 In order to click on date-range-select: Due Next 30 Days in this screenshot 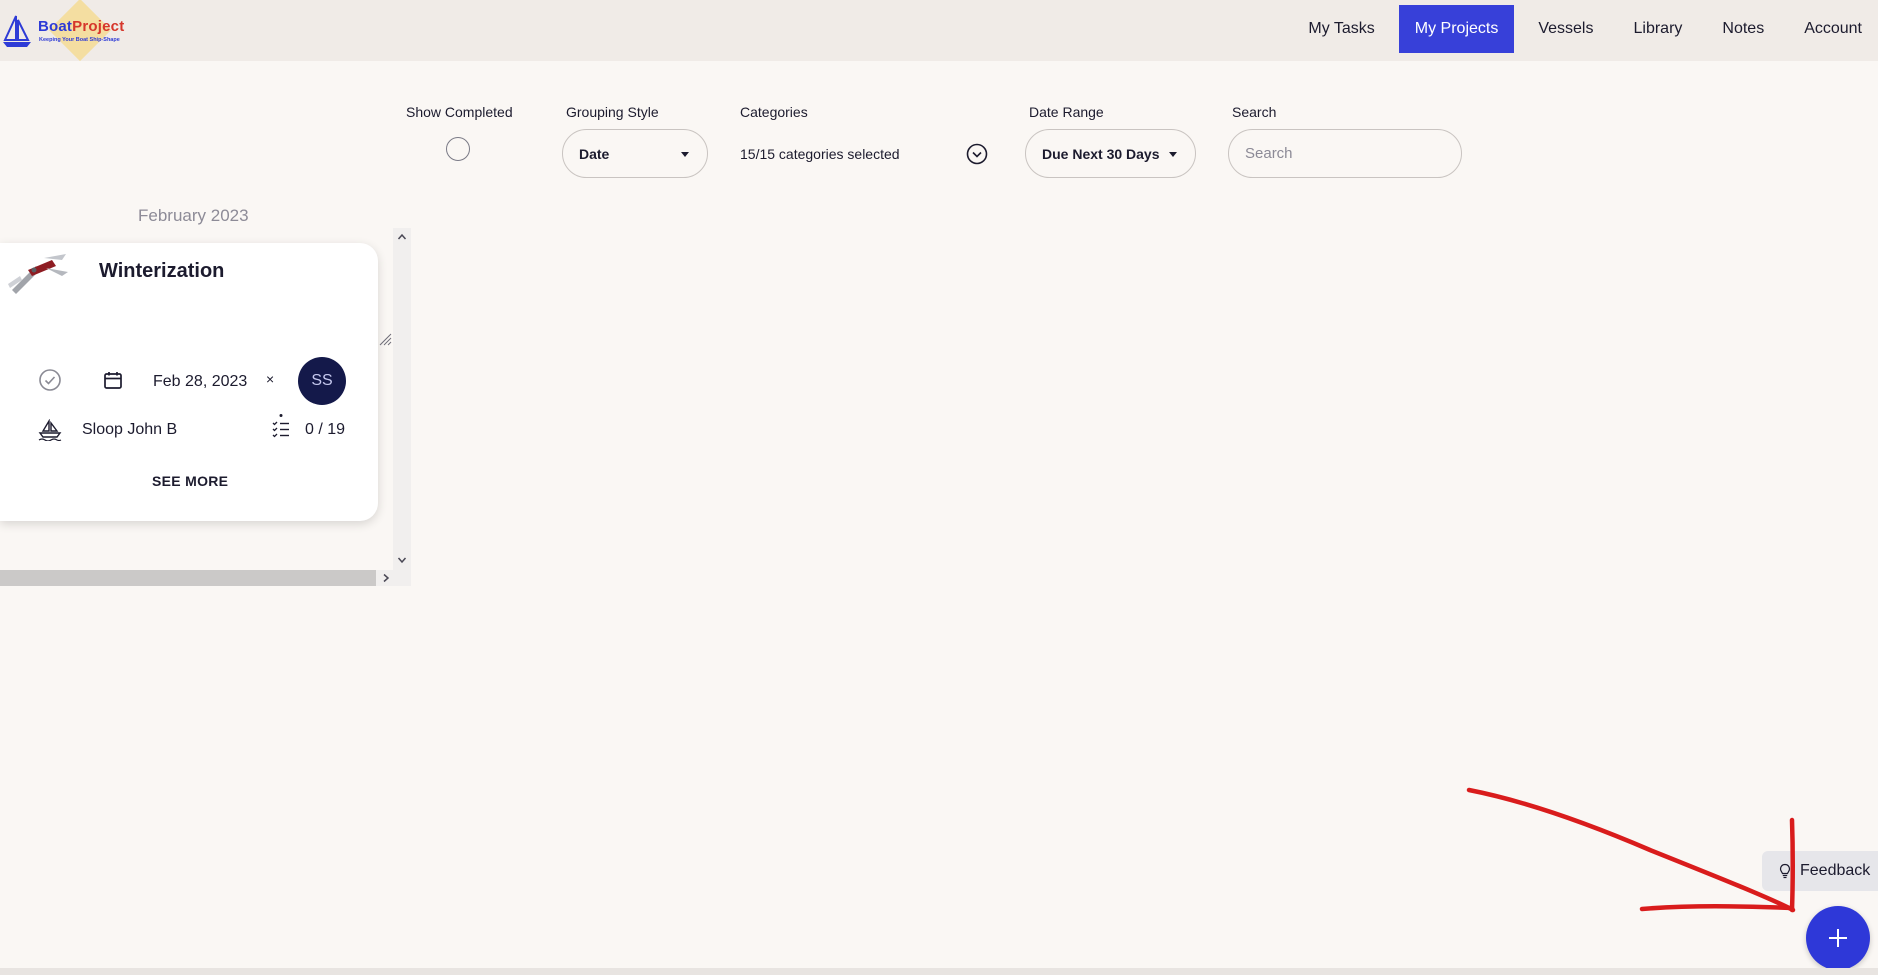, I will do `click(1110, 153)`.